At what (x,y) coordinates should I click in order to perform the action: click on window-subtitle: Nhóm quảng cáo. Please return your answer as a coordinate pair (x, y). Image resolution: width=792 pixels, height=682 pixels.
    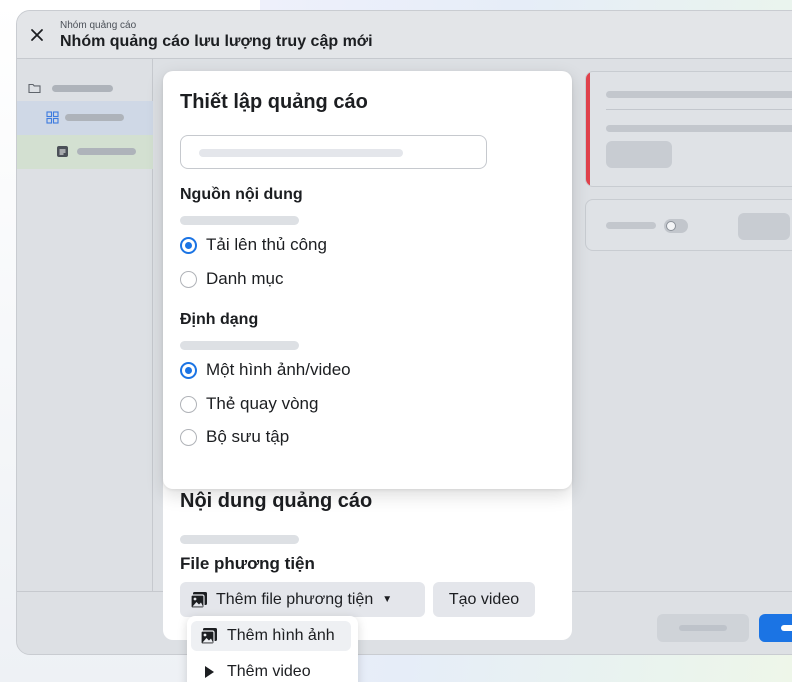
    Looking at the image, I should click on (98, 25).